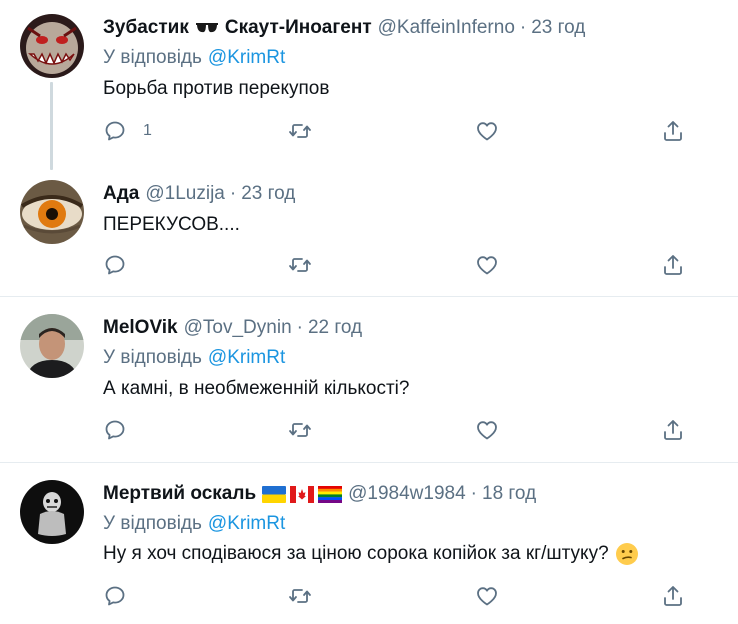  Describe the element at coordinates (302, 494) in the screenshot. I see `canada-flag-icon` at that location.